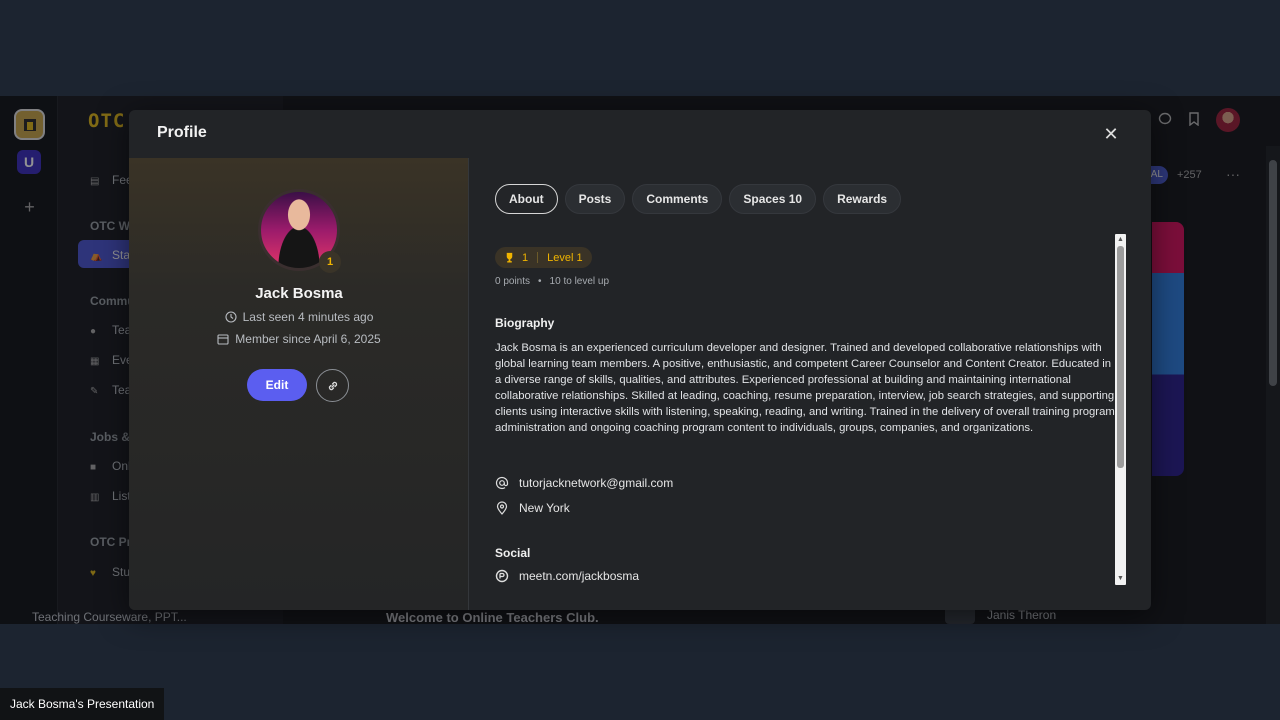  Describe the element at coordinates (330, 262) in the screenshot. I see `level-badge-dot: 1` at that location.